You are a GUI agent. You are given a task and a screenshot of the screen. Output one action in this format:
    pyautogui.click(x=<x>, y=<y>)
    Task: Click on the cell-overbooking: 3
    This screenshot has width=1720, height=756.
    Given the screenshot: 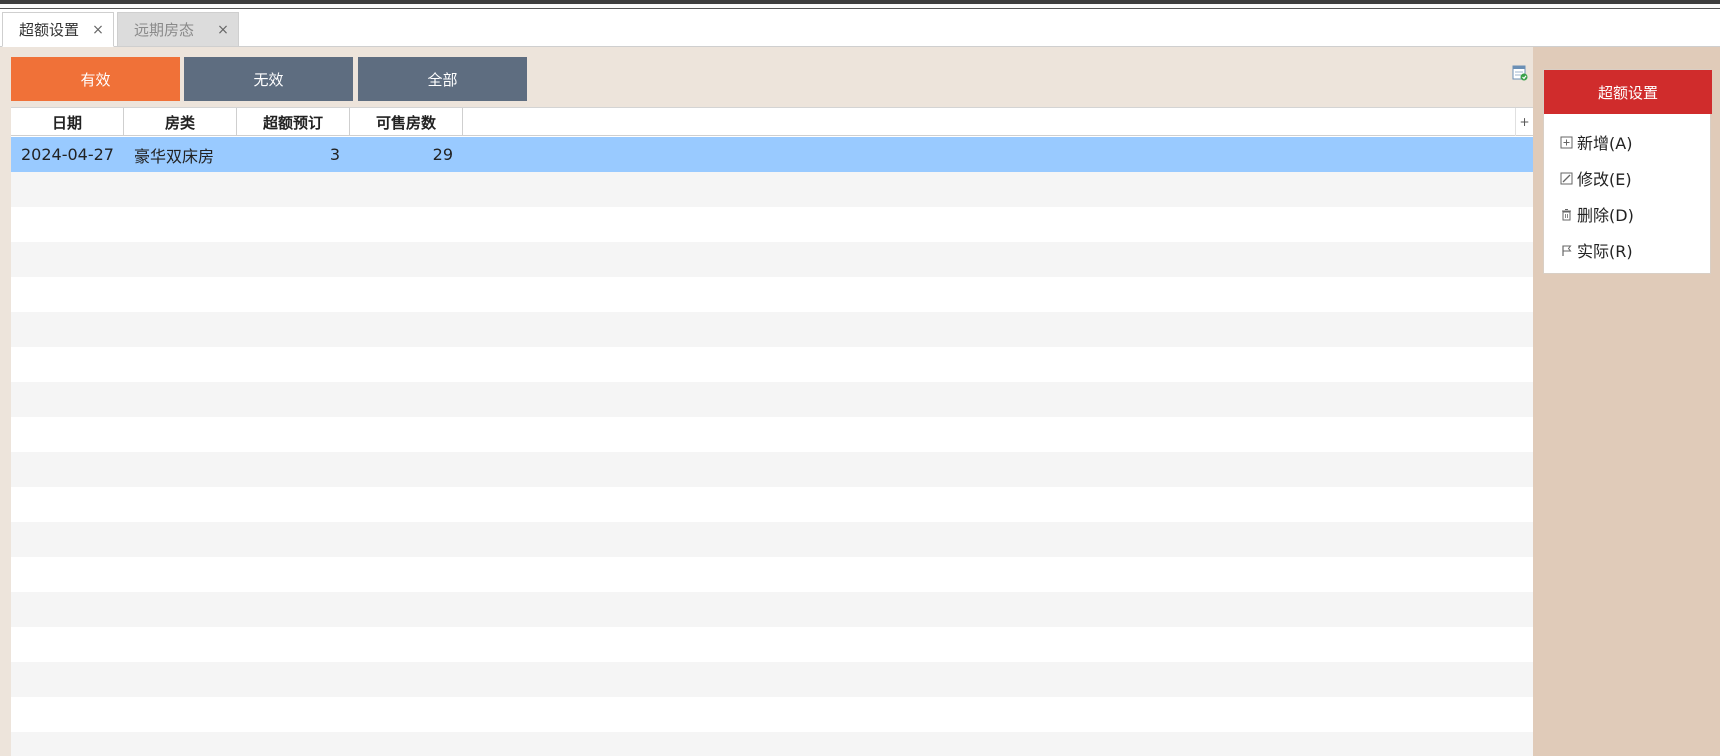 What is the action you would take?
    pyautogui.click(x=334, y=154)
    